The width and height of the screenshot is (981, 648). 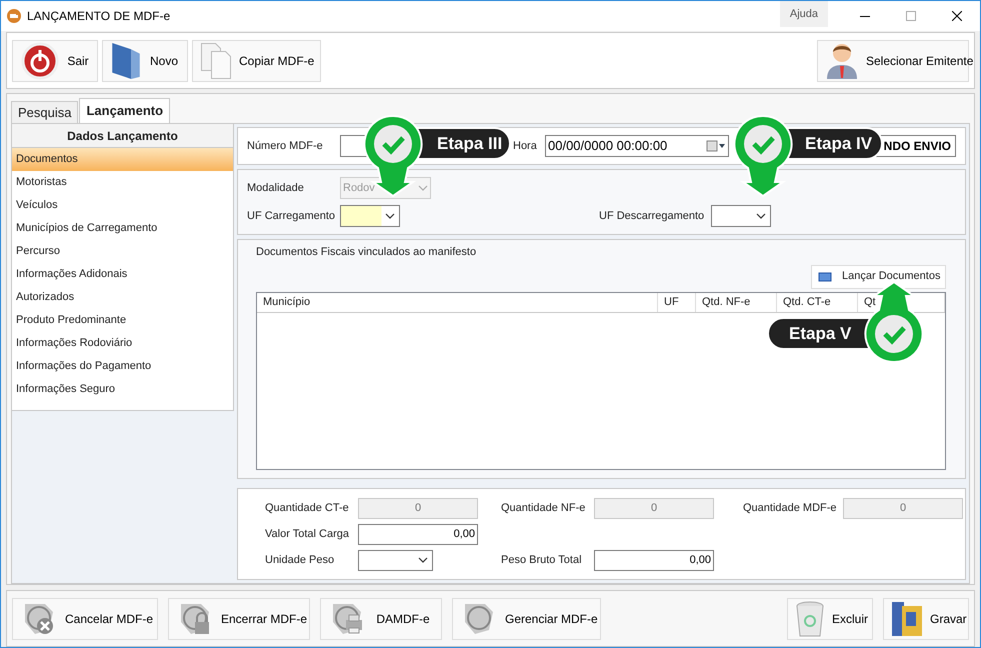 I want to click on field-label: Hora, so click(x=525, y=146).